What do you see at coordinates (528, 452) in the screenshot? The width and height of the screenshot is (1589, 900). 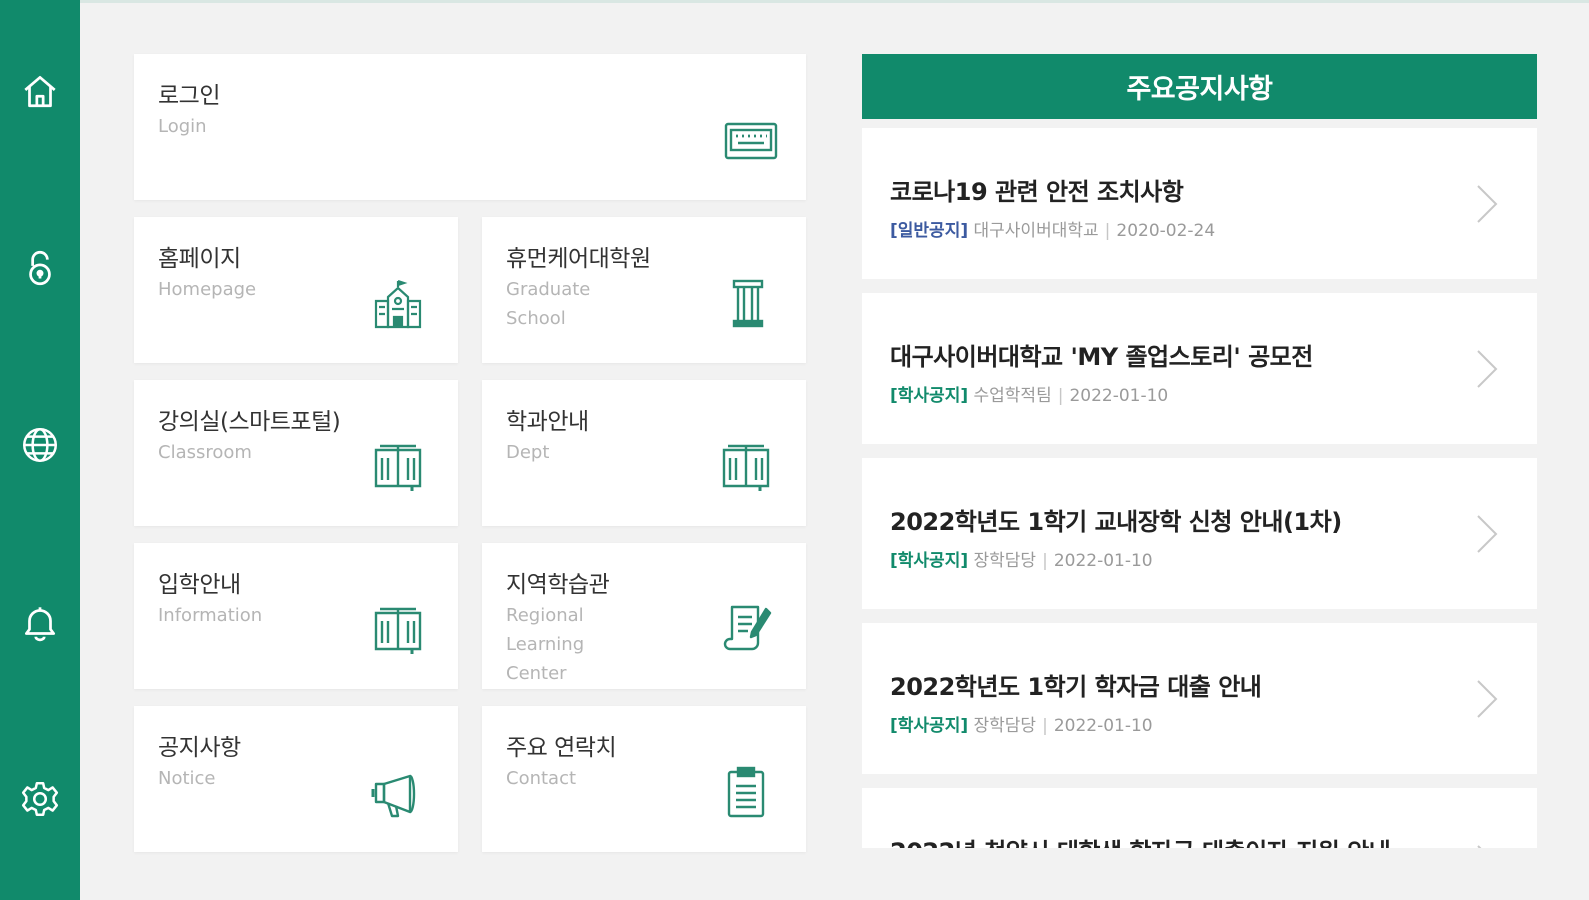 I see `tile-subtitle: Dept` at bounding box center [528, 452].